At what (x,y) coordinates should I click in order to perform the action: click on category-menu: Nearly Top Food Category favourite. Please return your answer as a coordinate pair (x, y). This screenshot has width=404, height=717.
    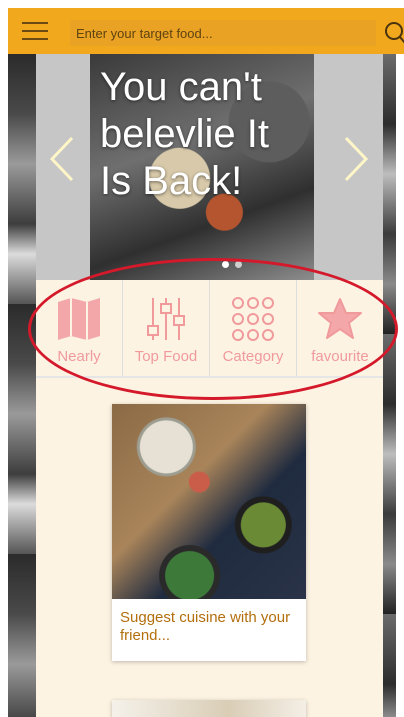
    Looking at the image, I should click on (209, 329).